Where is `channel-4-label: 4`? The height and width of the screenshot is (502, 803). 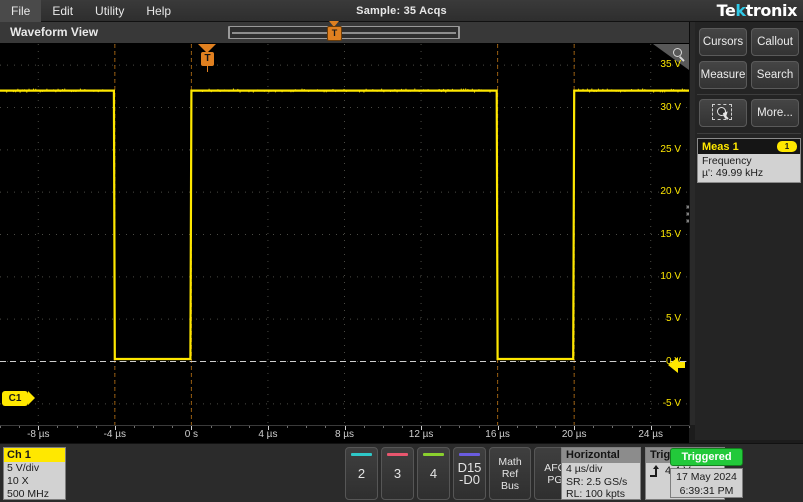 channel-4-label: 4 is located at coordinates (433, 473).